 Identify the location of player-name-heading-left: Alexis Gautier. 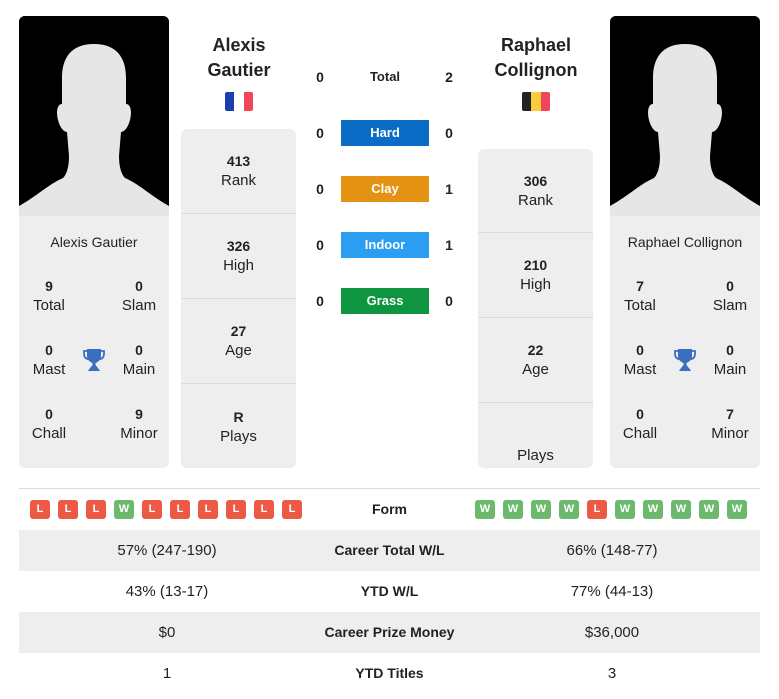
(239, 58).